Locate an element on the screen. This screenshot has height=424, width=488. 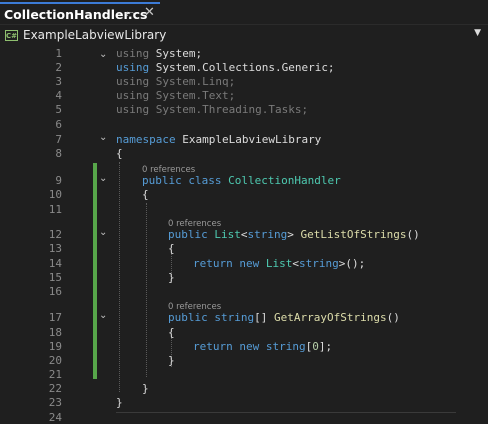
line-number: 22 is located at coordinates (55, 388).